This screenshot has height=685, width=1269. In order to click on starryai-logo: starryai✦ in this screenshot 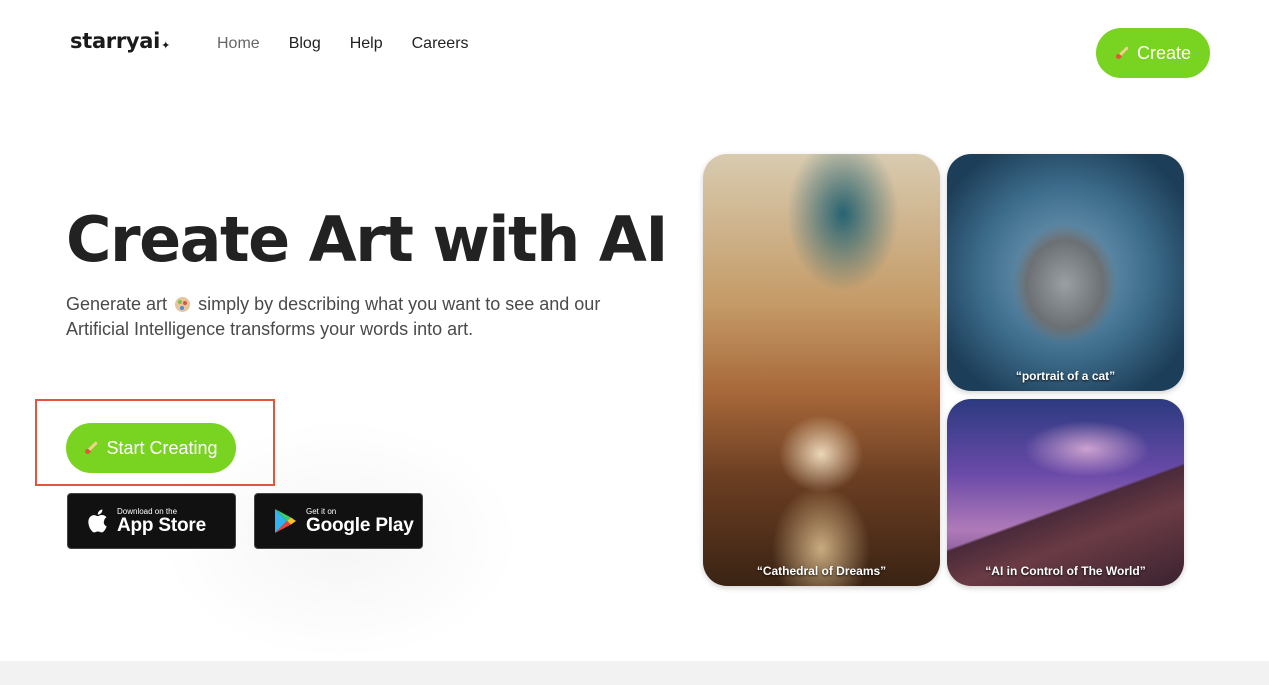, I will do `click(120, 41)`.